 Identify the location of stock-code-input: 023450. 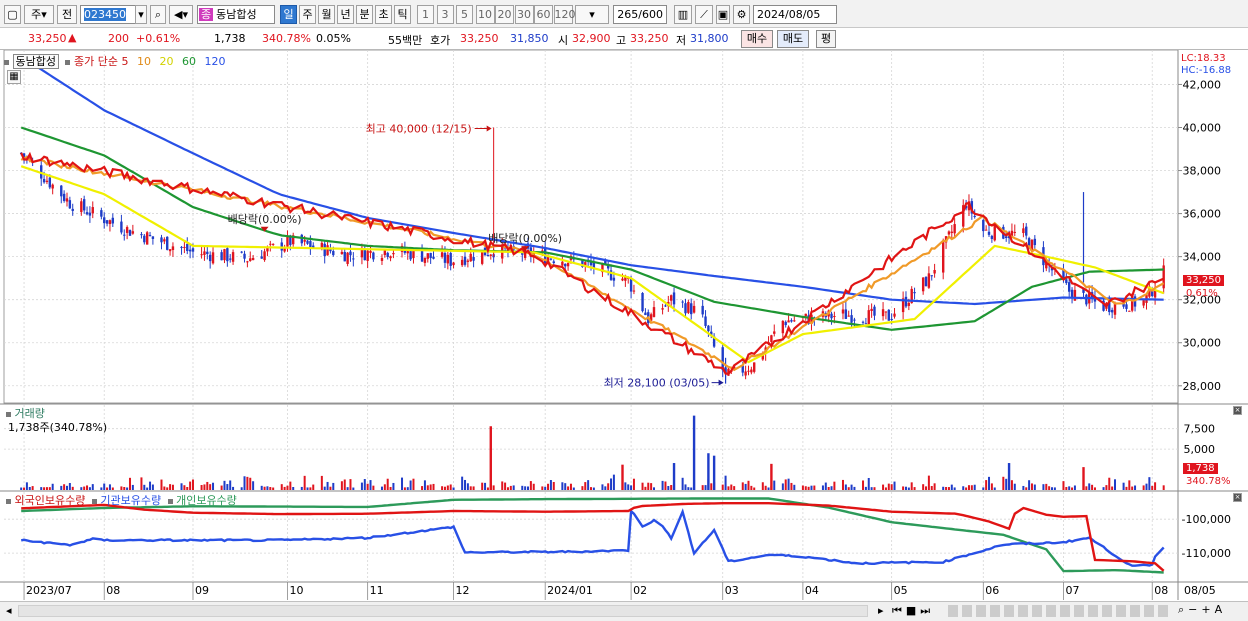
(108, 14).